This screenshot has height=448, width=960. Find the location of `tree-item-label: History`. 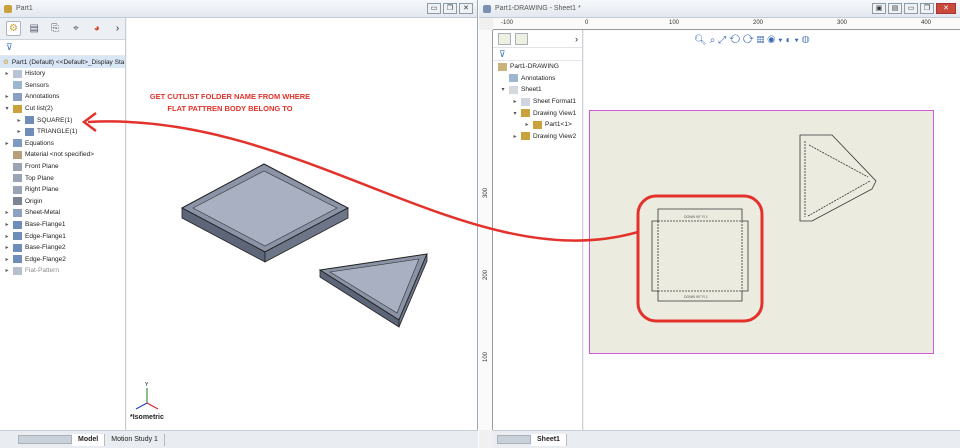

tree-item-label: History is located at coordinates (35, 74).